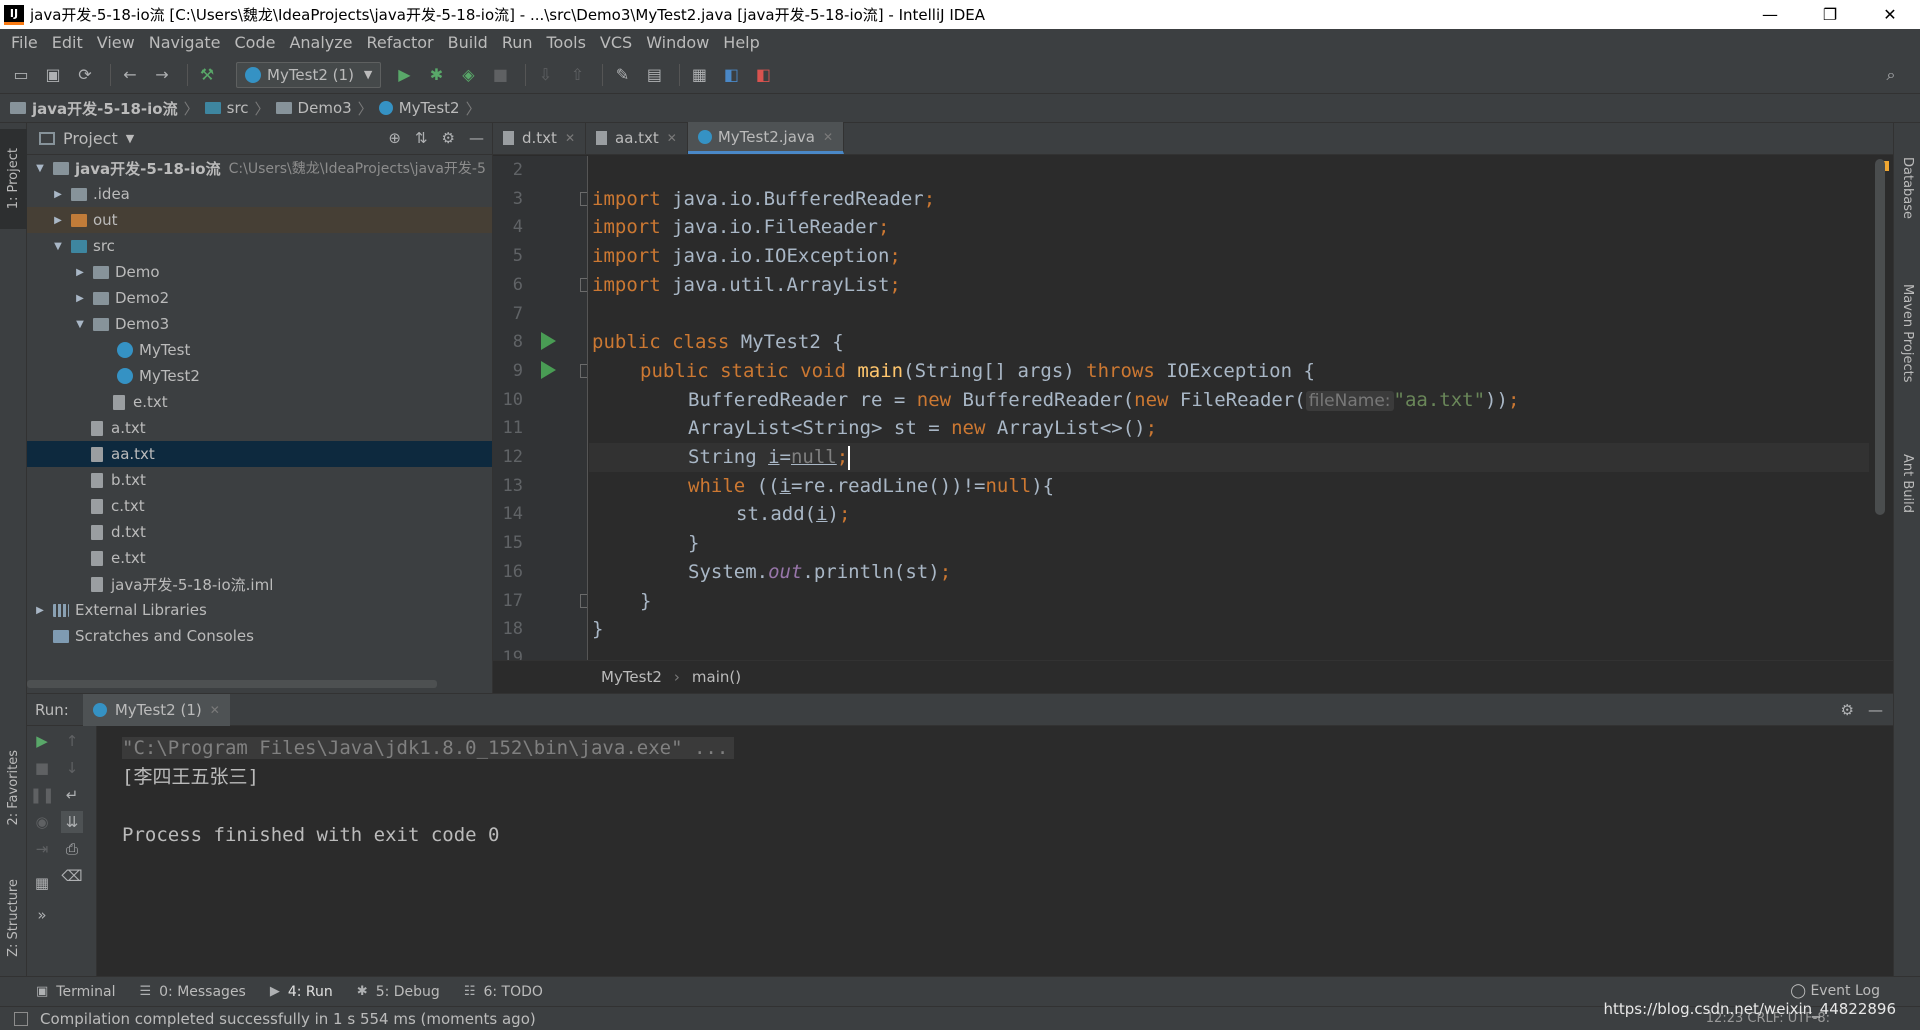 This screenshot has width=1920, height=1030. What do you see at coordinates (259, 584) in the screenshot?
I see `tree-item-iml: java开发-5-18-io流.iml` at bounding box center [259, 584].